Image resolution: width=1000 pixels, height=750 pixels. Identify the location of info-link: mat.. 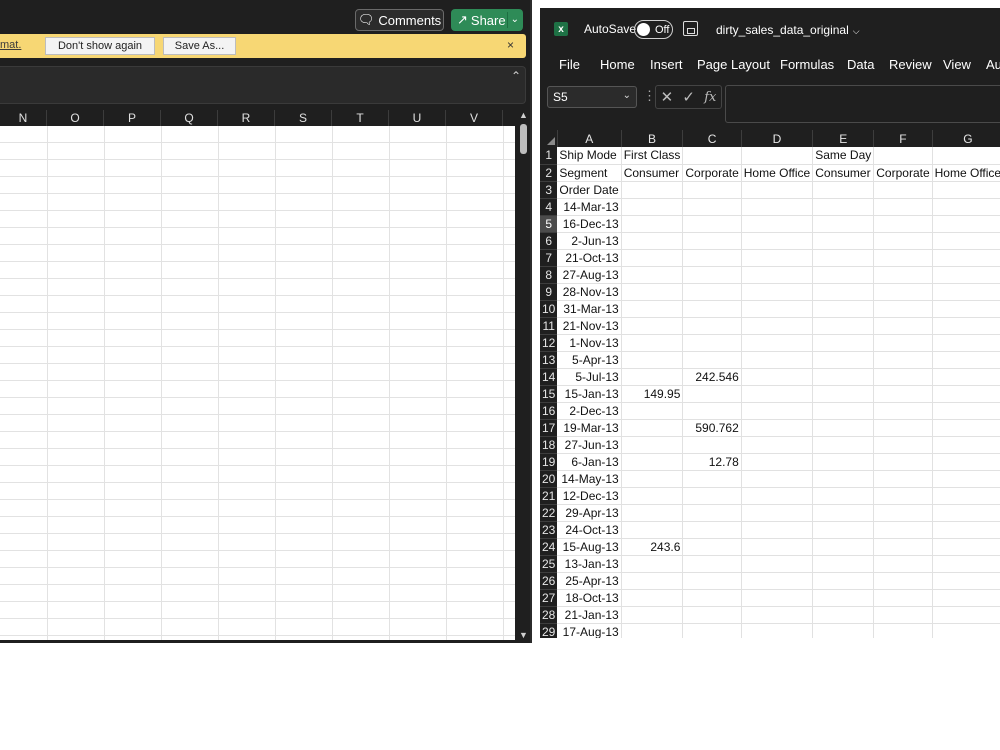
(10, 45).